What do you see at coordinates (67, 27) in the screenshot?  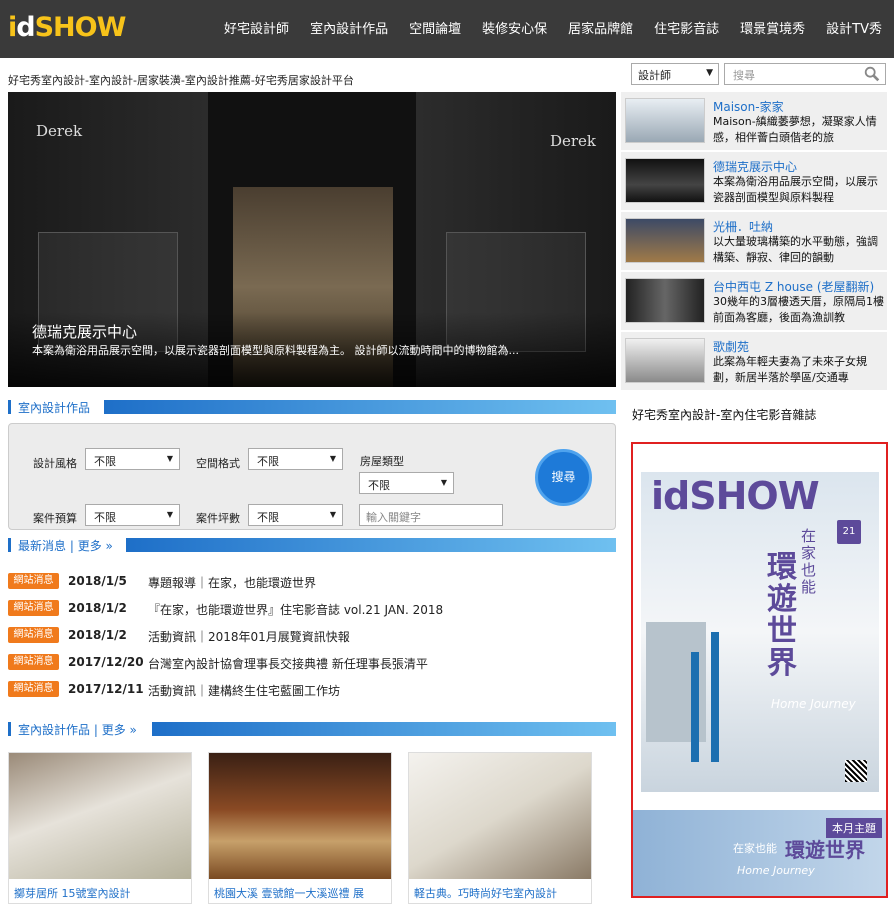 I see `site-logo: idSHOW` at bounding box center [67, 27].